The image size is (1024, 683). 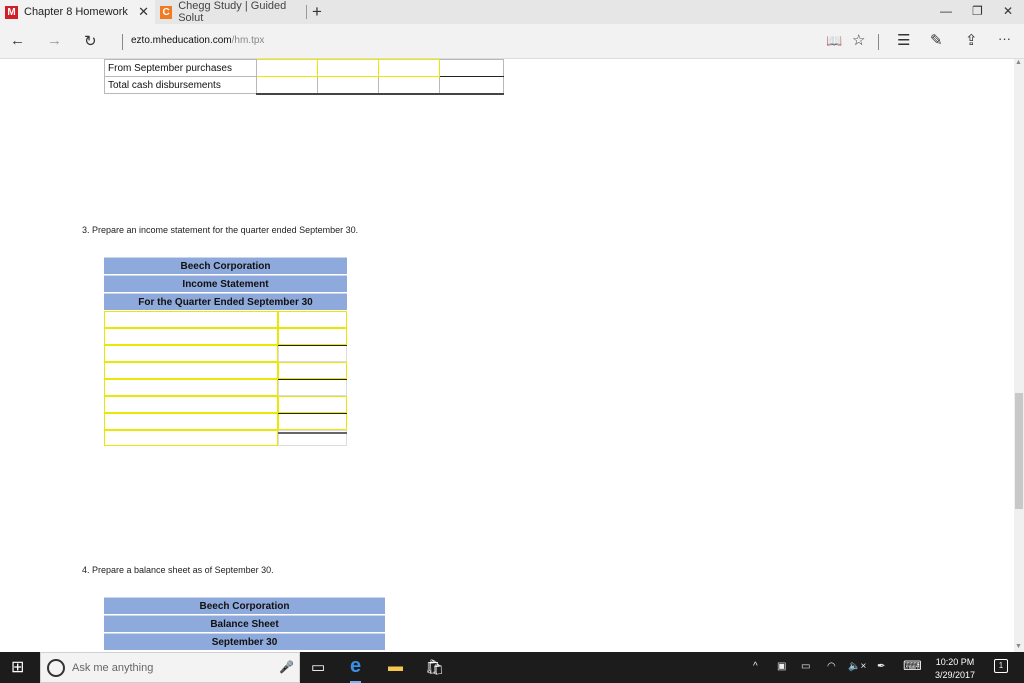 What do you see at coordinates (471, 68) in the screenshot?
I see `total-cell` at bounding box center [471, 68].